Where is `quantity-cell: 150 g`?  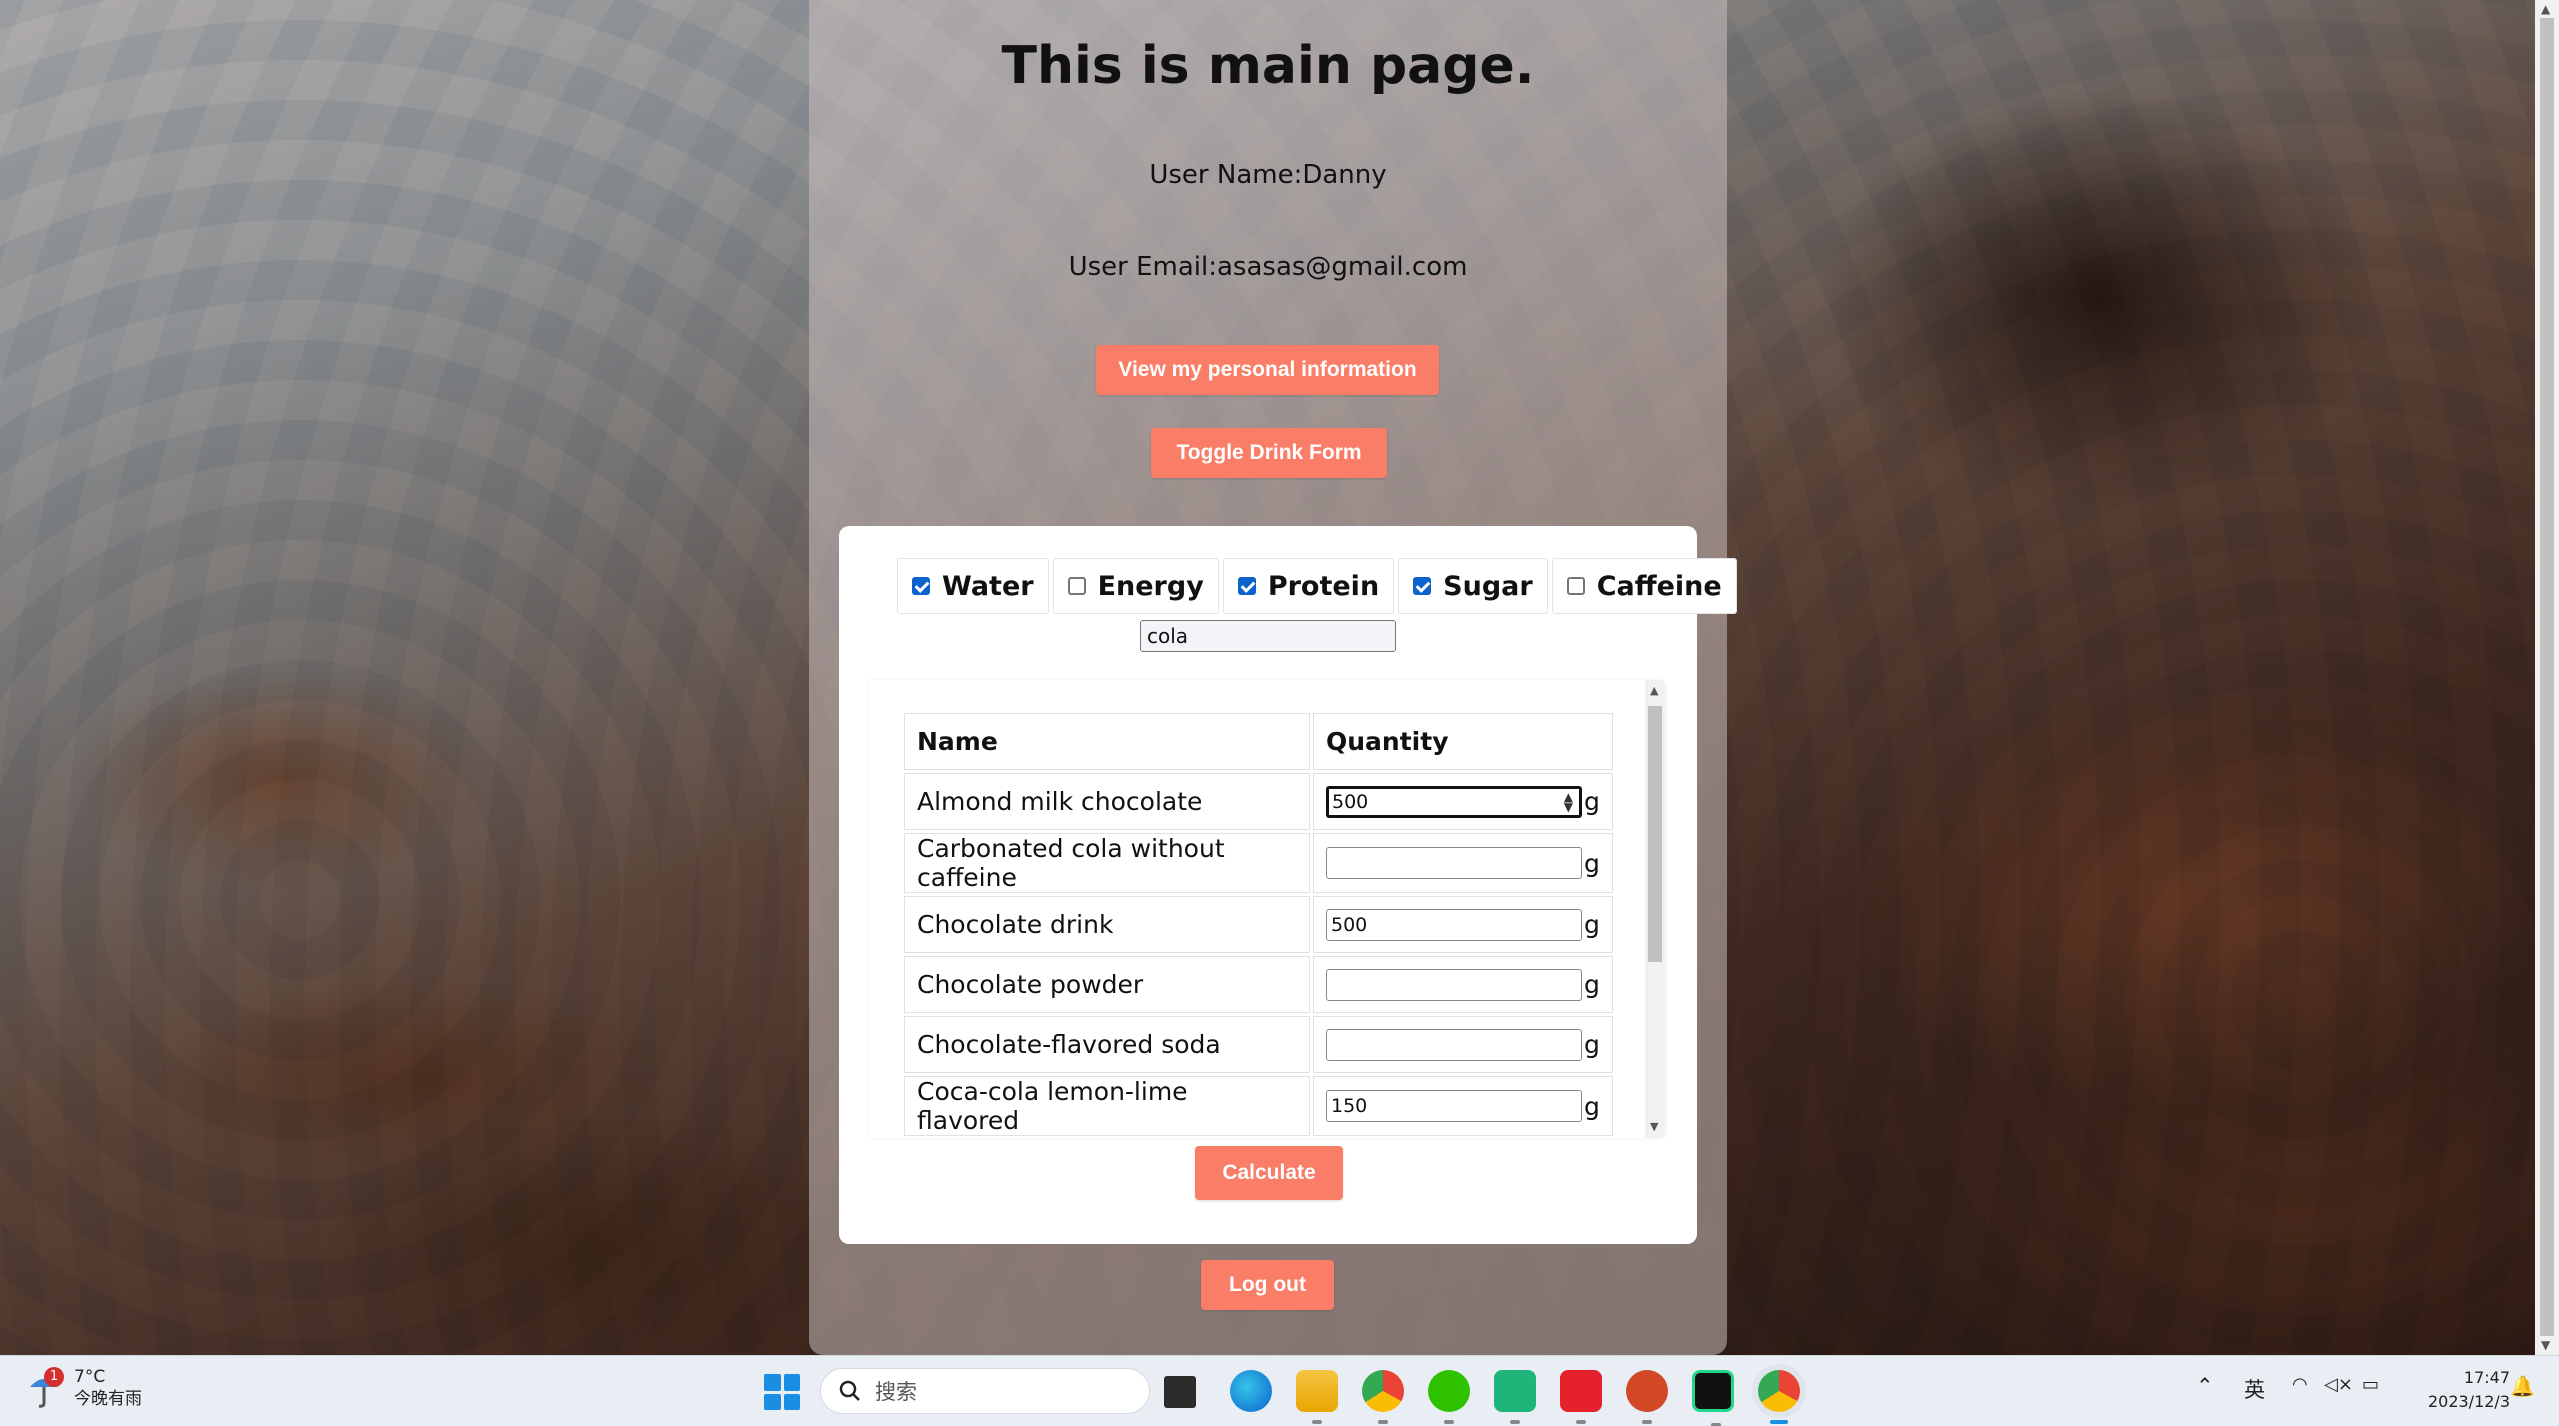 quantity-cell: 150 g is located at coordinates (1463, 1106).